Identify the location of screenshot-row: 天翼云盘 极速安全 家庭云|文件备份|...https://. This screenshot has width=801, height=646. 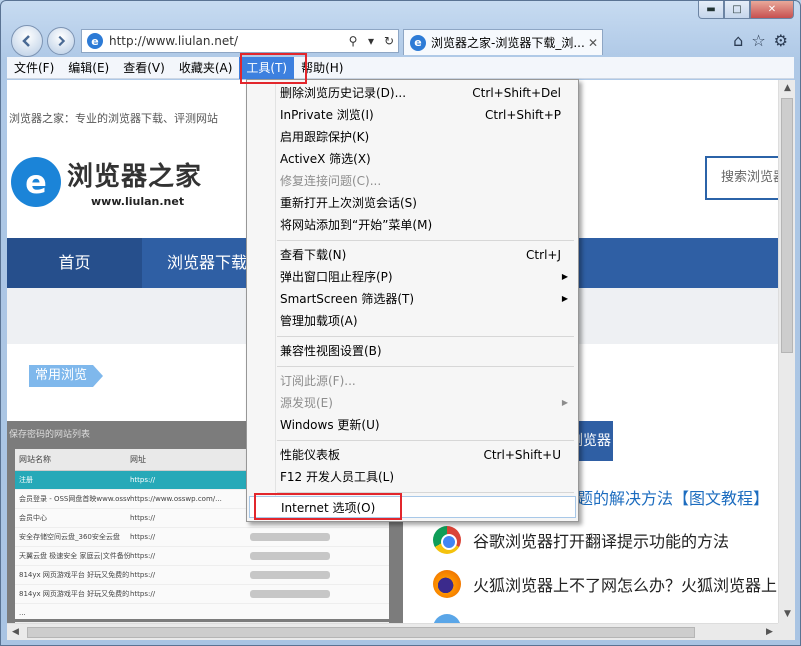
(202, 556).